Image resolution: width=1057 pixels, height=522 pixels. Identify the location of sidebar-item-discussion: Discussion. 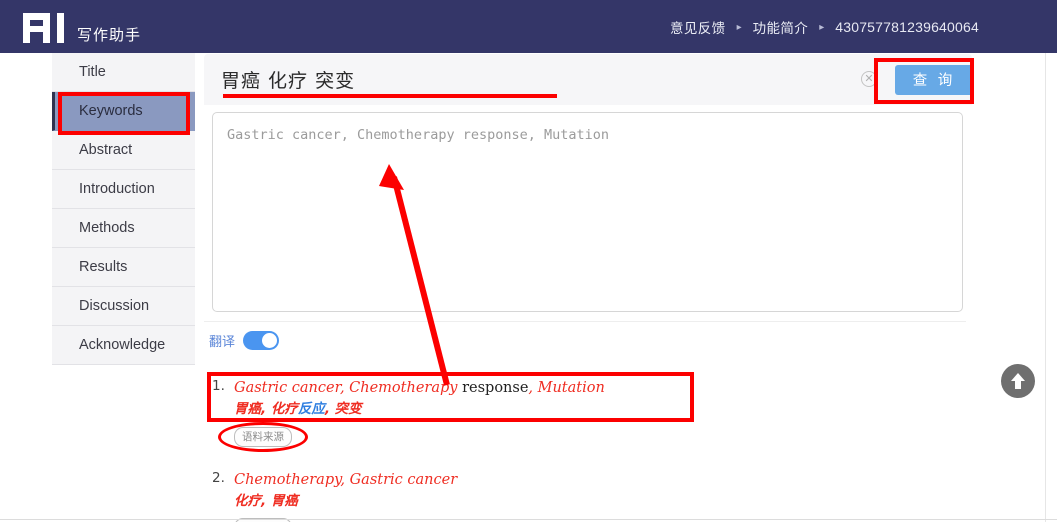
(123, 306).